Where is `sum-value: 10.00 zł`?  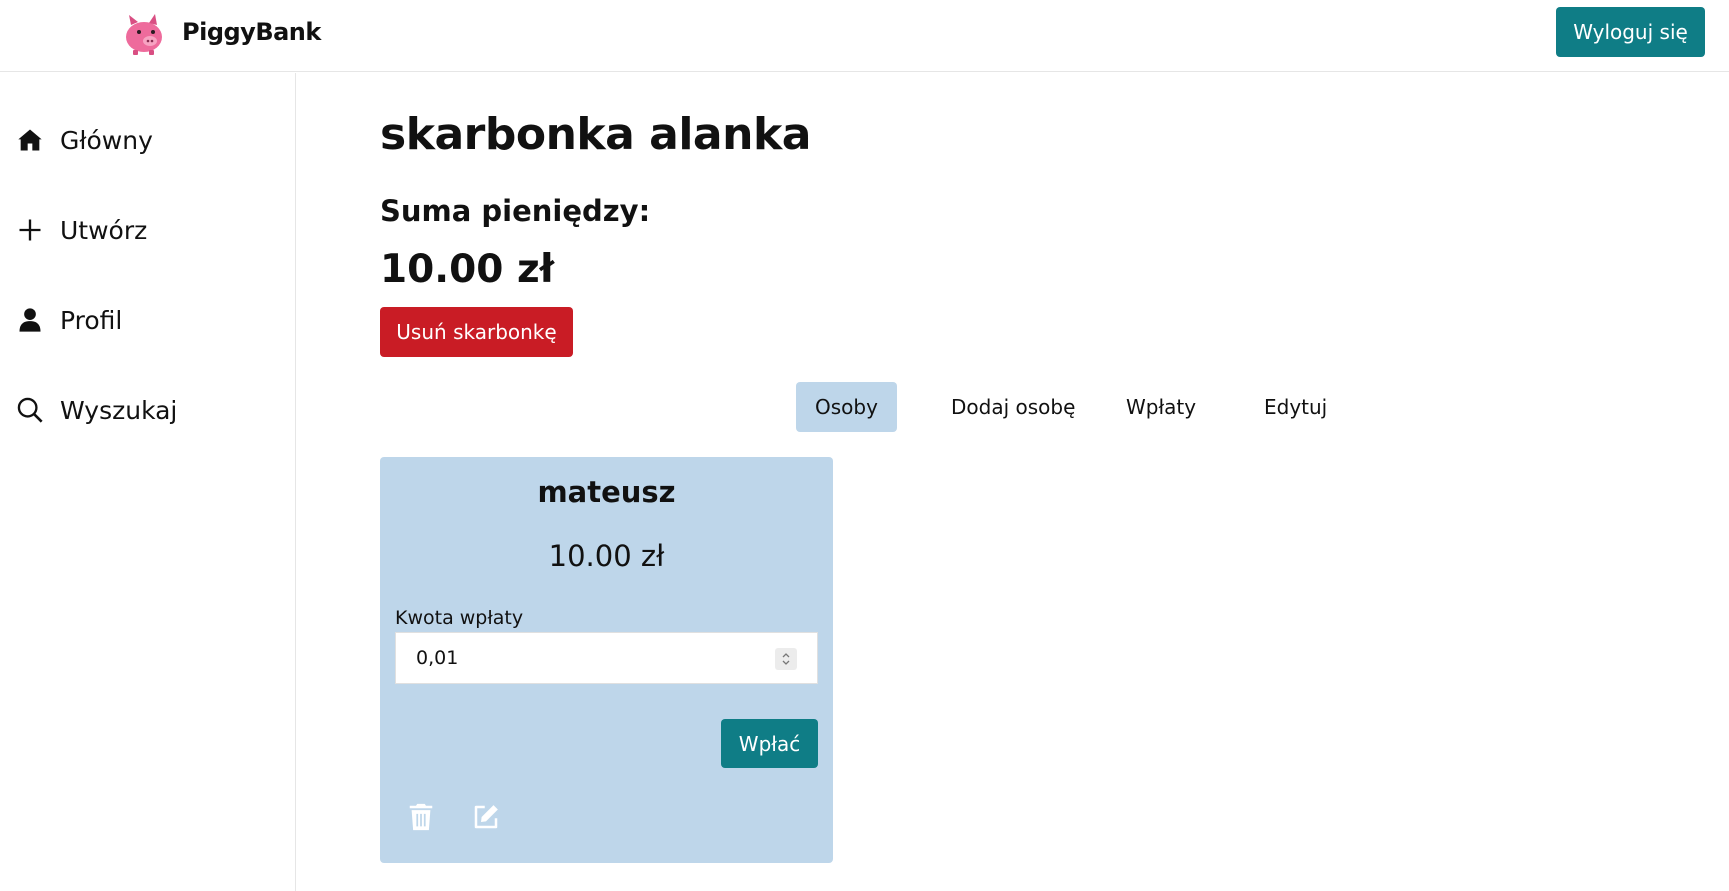
sum-value: 10.00 zł is located at coordinates (467, 269).